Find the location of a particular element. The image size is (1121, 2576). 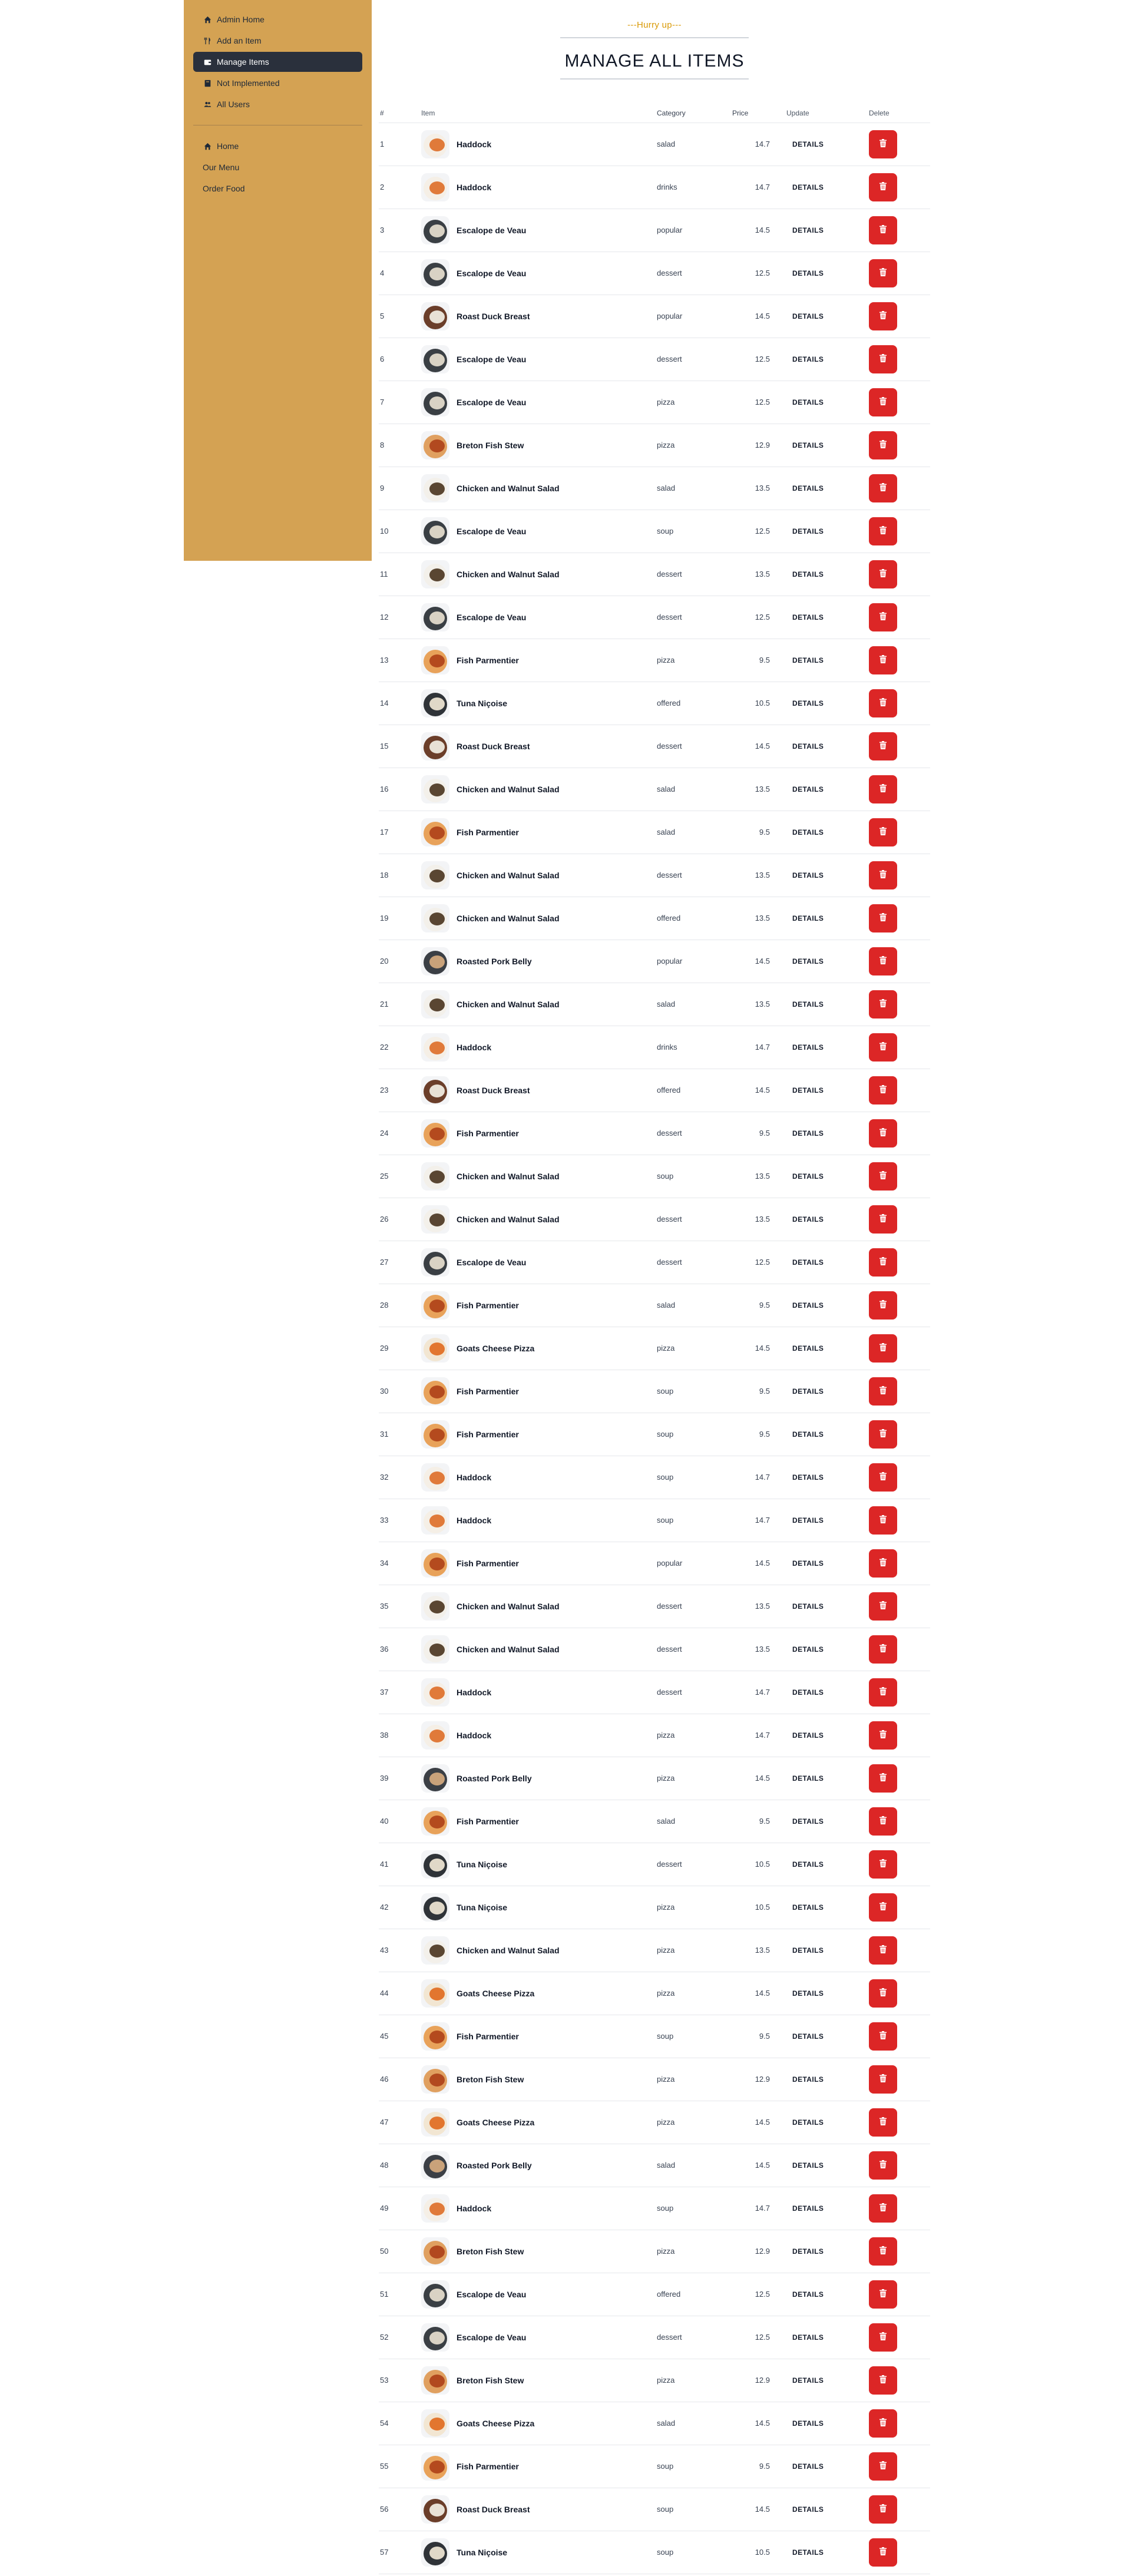

sidebar-item-not-implemented: Not Implemented is located at coordinates (277, 83).